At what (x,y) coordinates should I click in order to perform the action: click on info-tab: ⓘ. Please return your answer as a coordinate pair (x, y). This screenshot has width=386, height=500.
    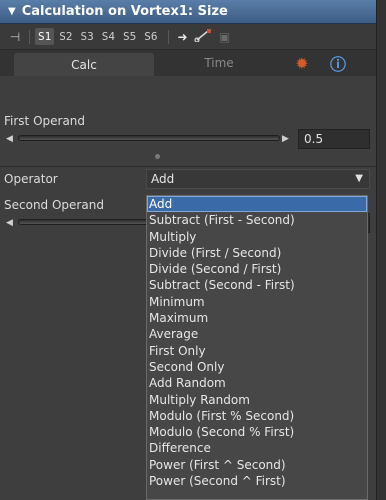
    Looking at the image, I should click on (338, 63).